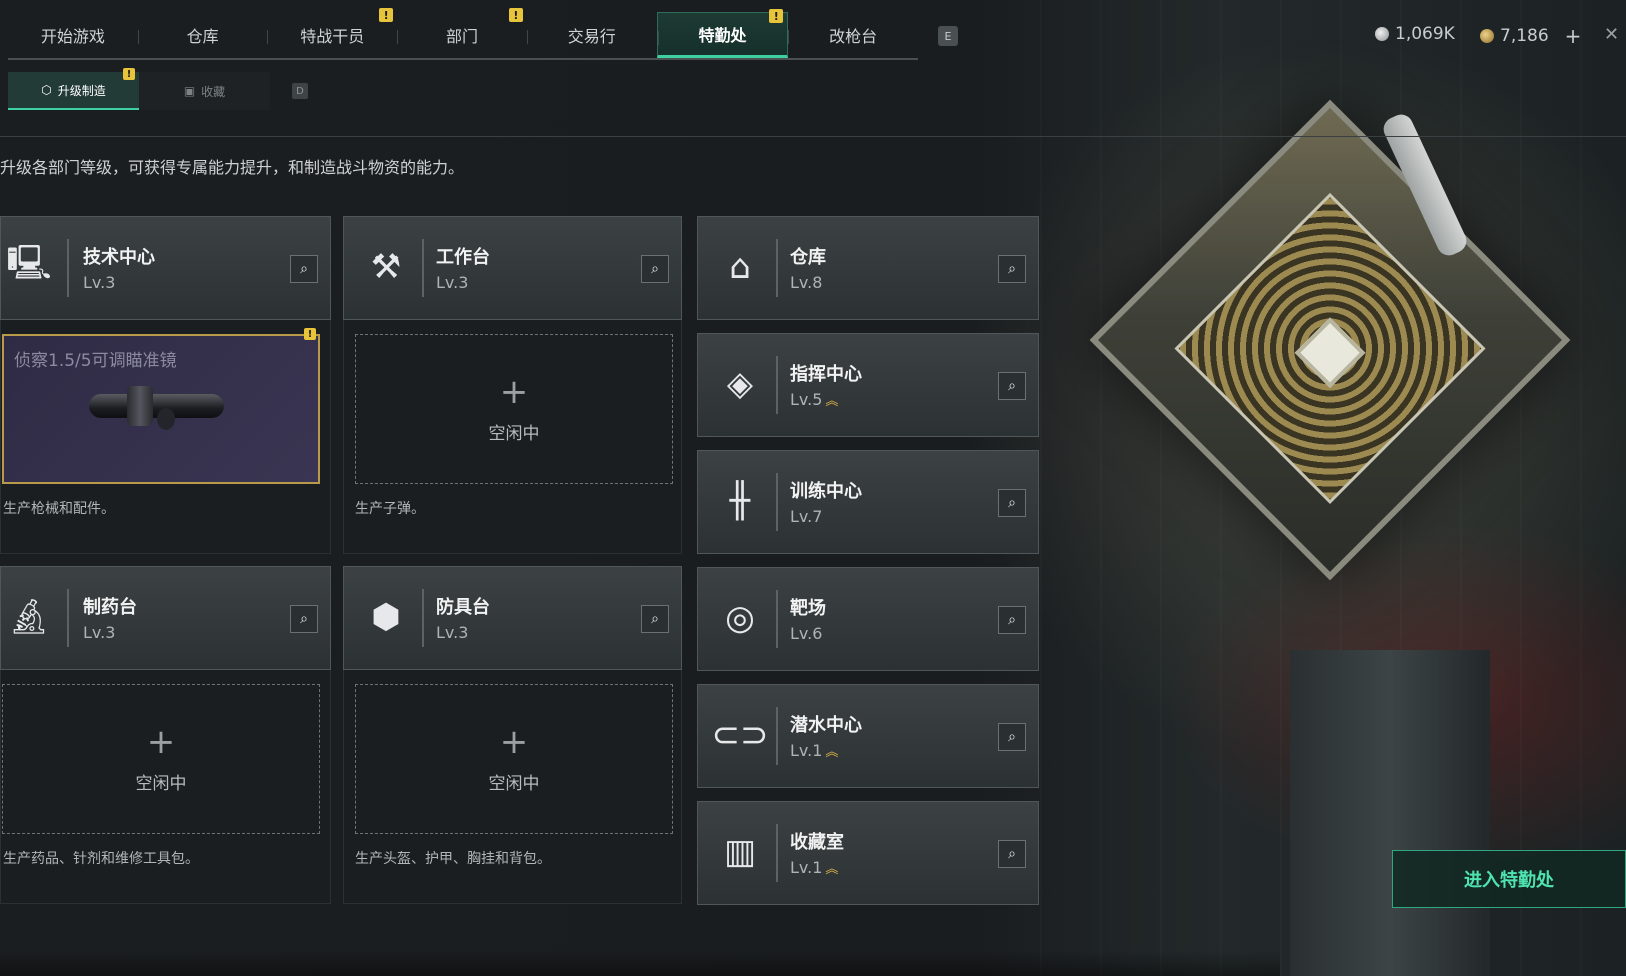 The image size is (1626, 976). What do you see at coordinates (740, 384) in the screenshot?
I see `diamond-target-icon: ◈` at bounding box center [740, 384].